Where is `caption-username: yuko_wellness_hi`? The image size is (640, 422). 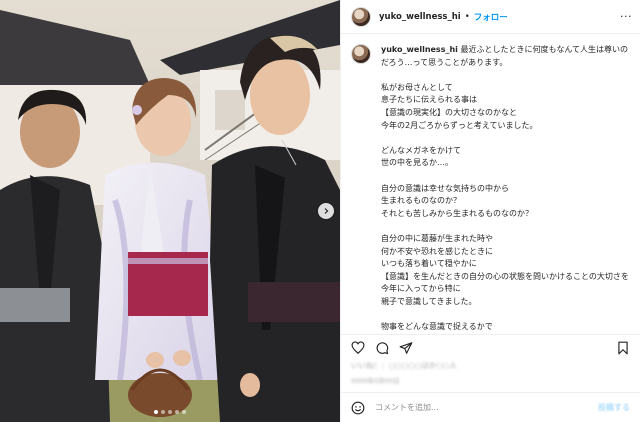
caption-username: yuko_wellness_hi is located at coordinates (419, 49).